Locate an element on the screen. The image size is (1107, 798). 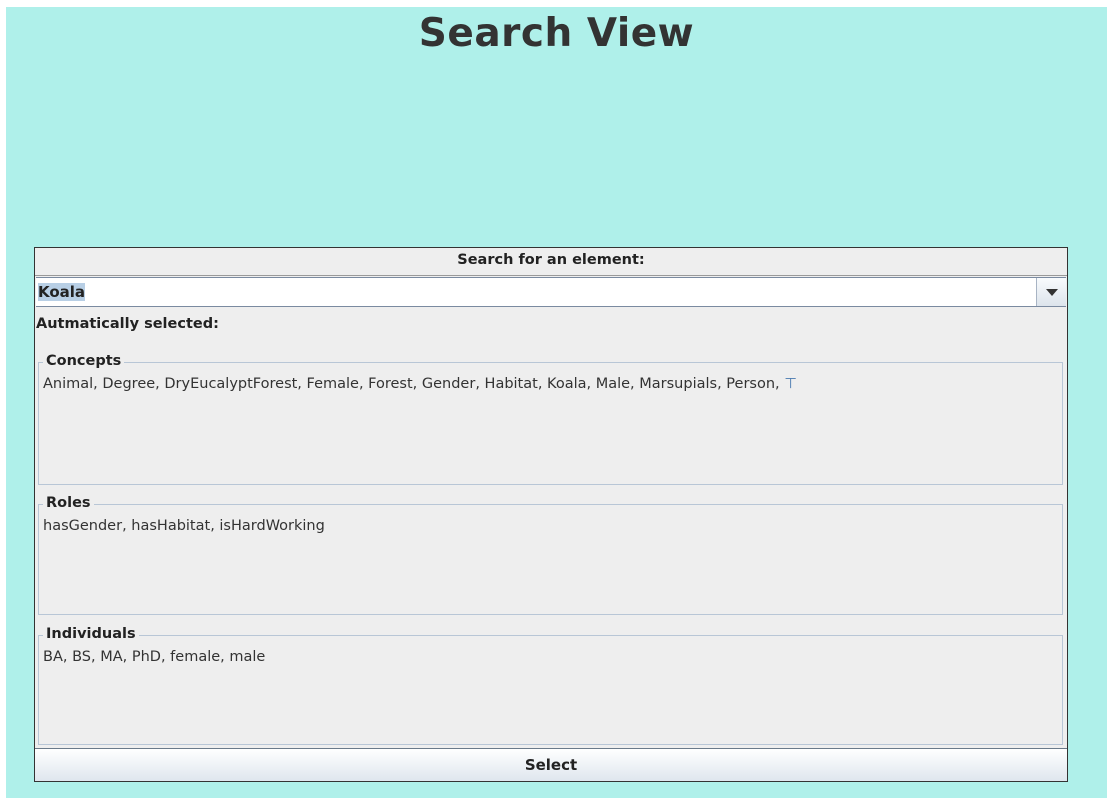
chevron-down-icon is located at coordinates (1052, 292).